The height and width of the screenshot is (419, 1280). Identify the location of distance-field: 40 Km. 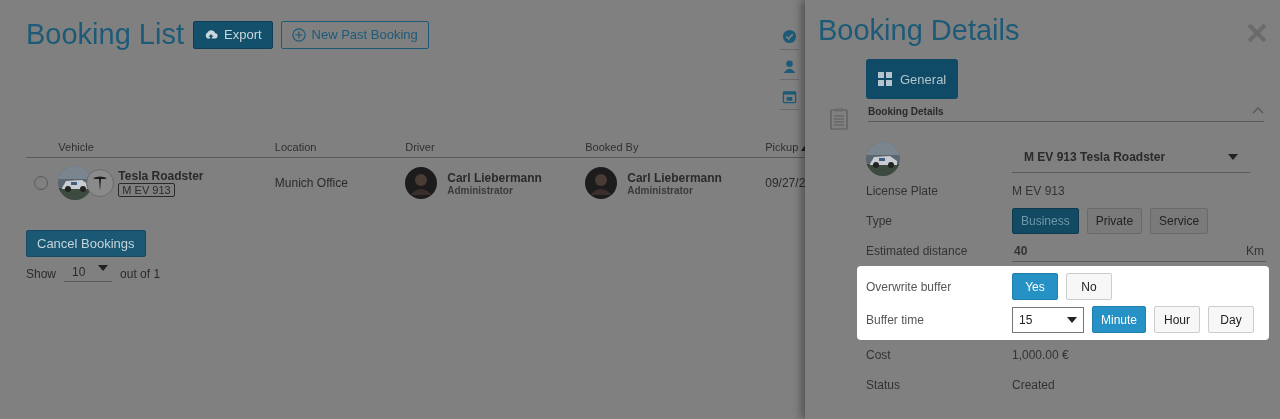
(1139, 251).